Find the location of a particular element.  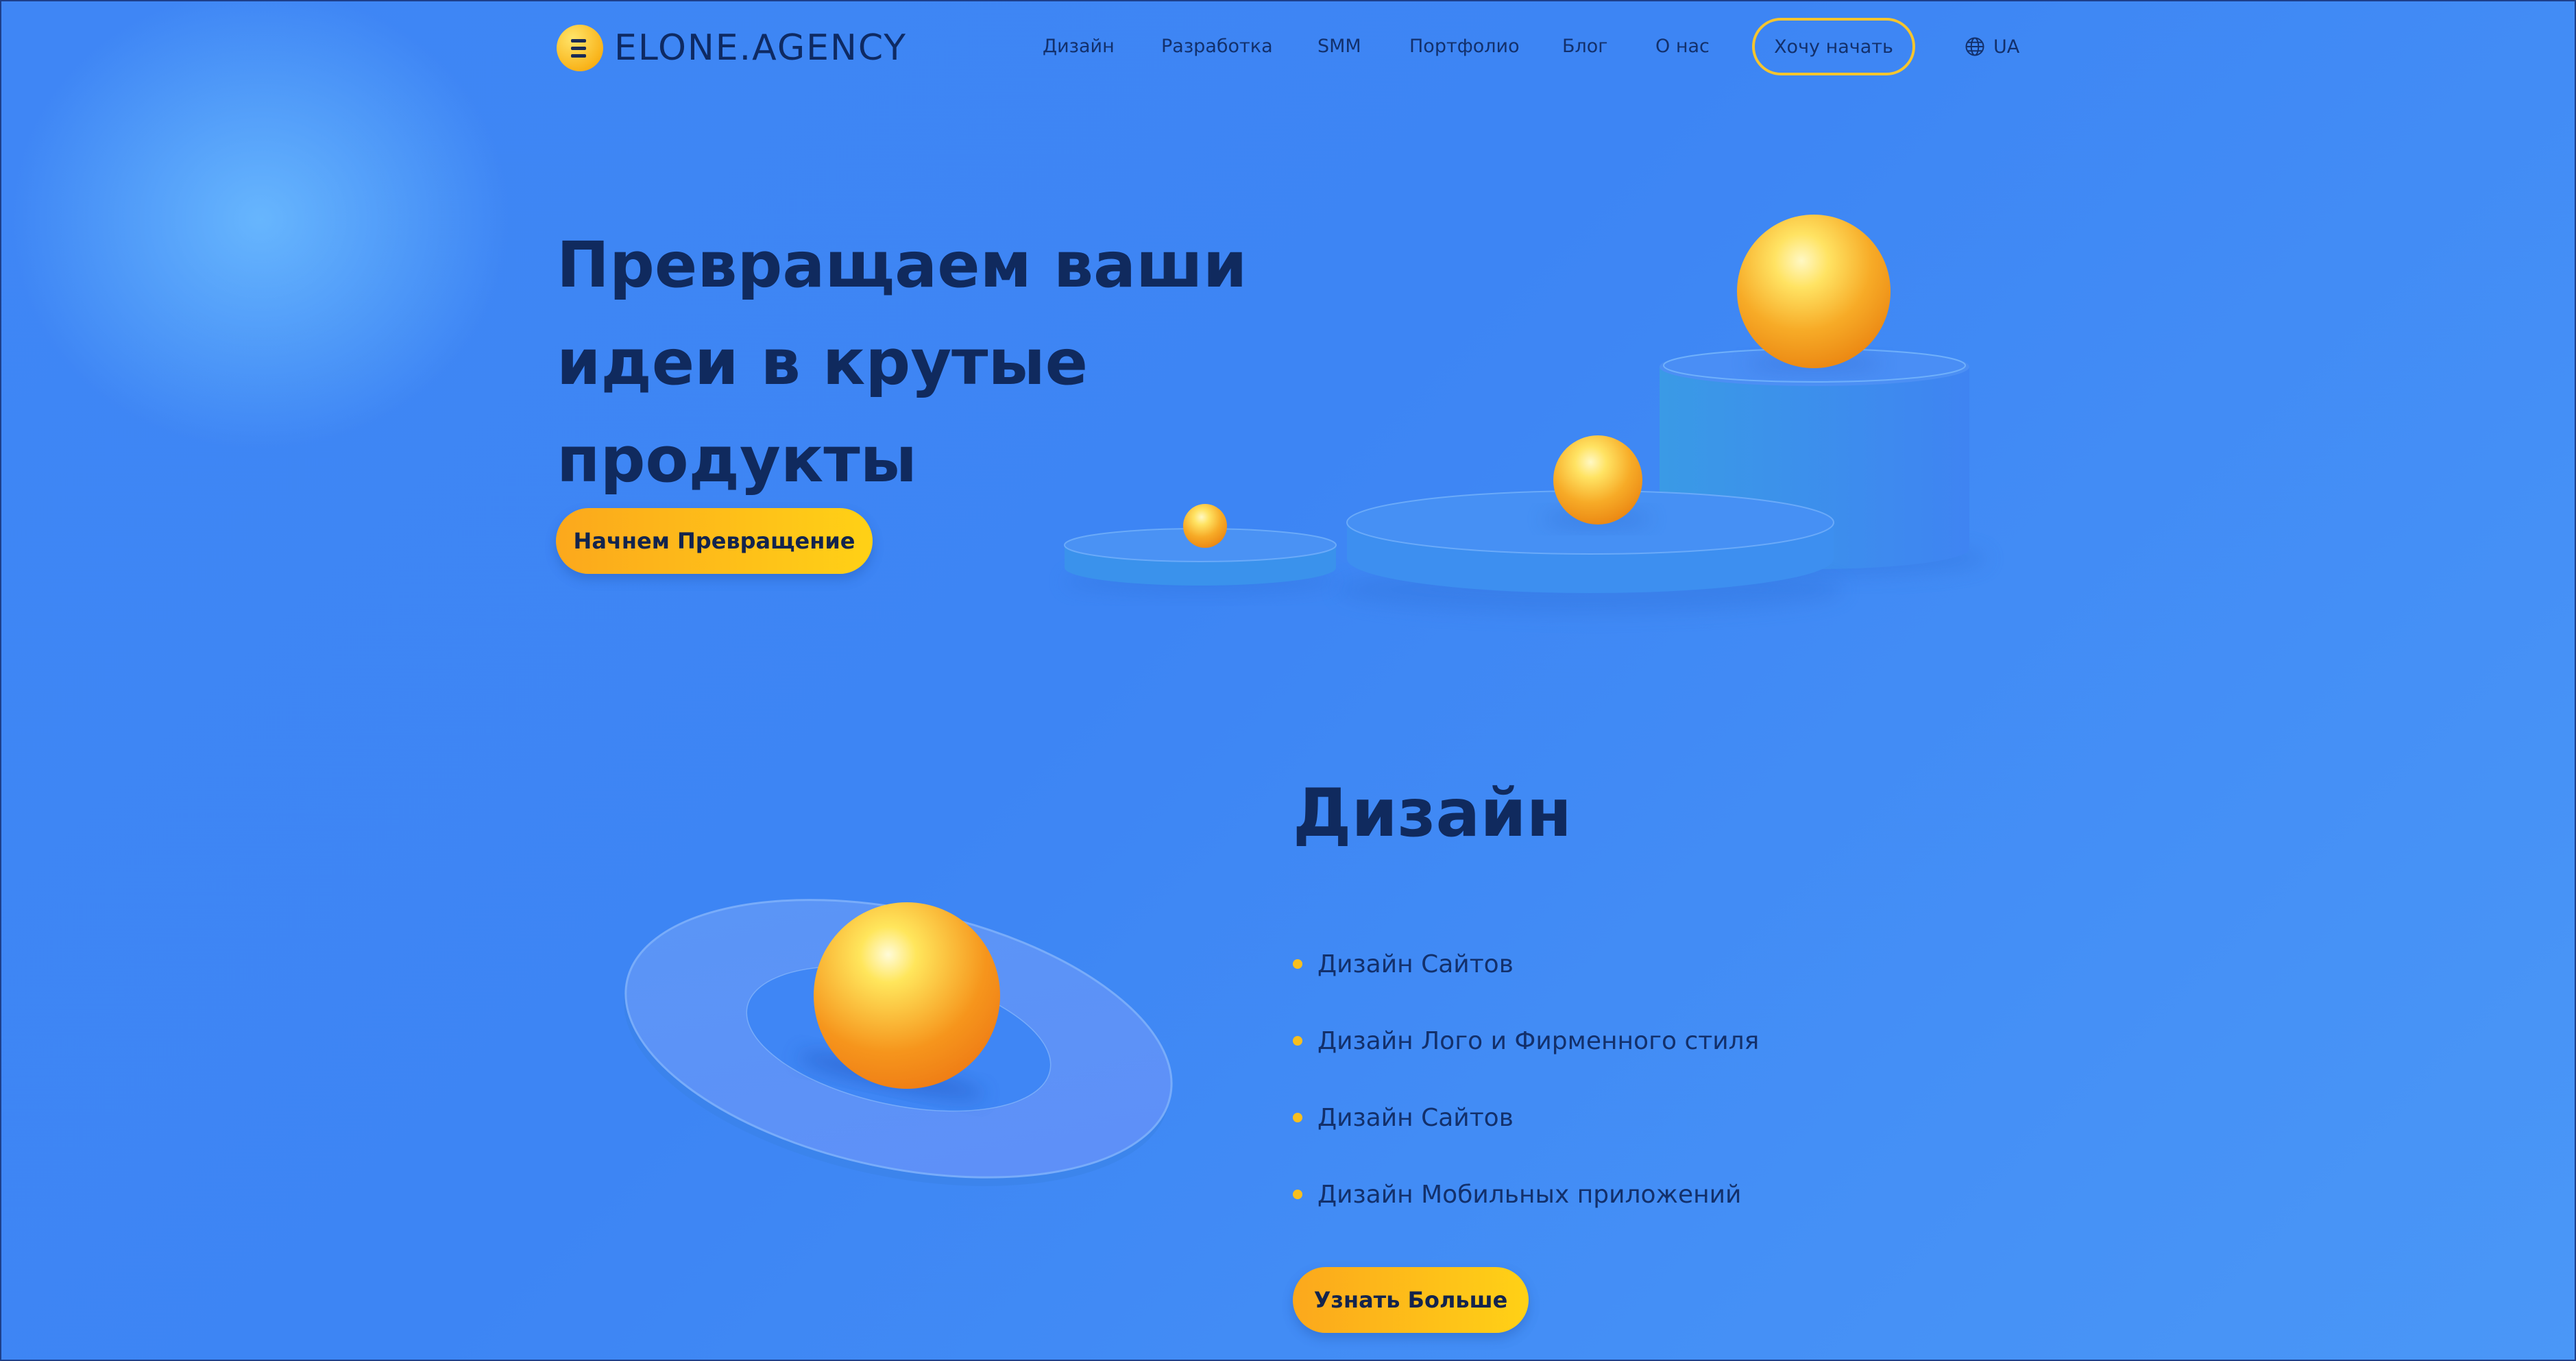

logo: ELONE.AGENCY is located at coordinates (732, 48).